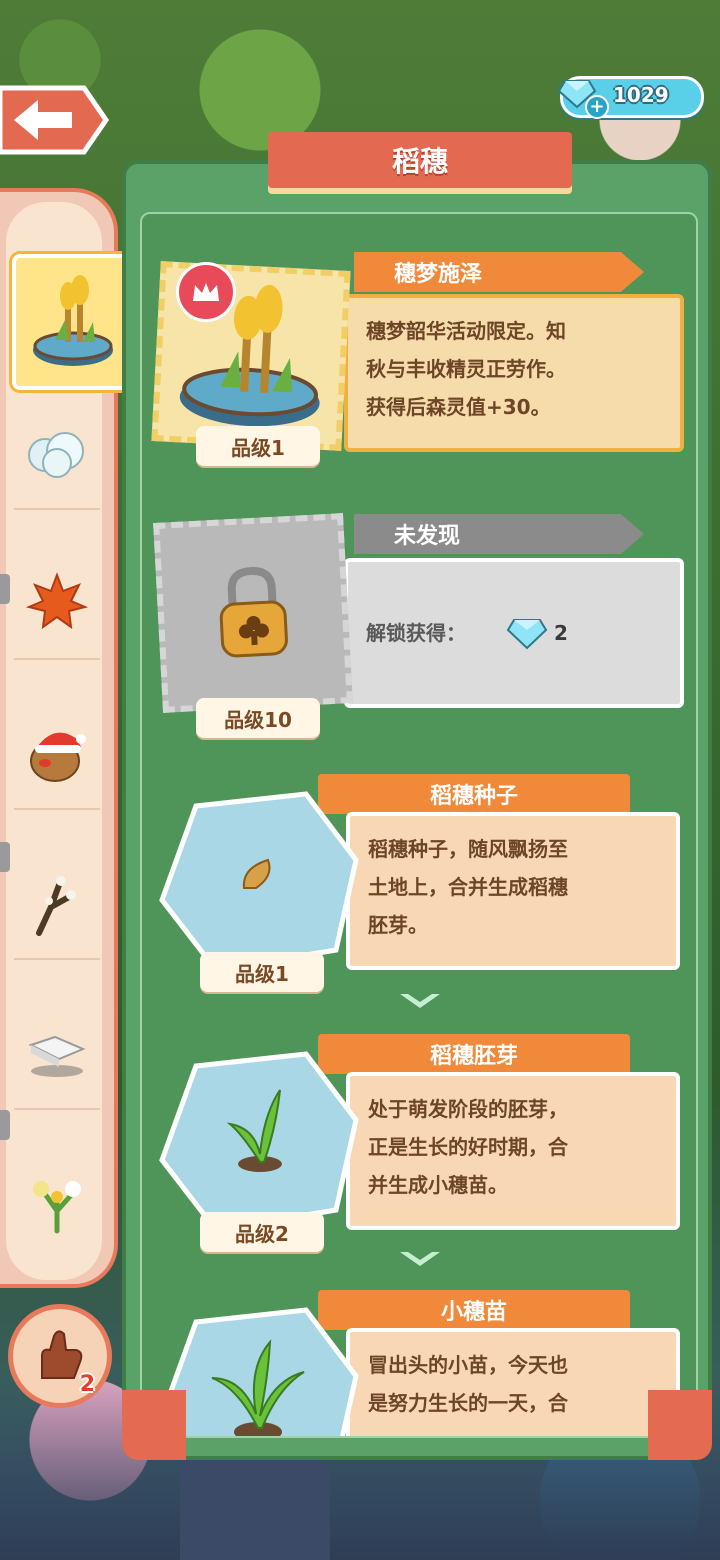 The image size is (720, 1560). I want to click on padlock-icon, so click(253, 612).